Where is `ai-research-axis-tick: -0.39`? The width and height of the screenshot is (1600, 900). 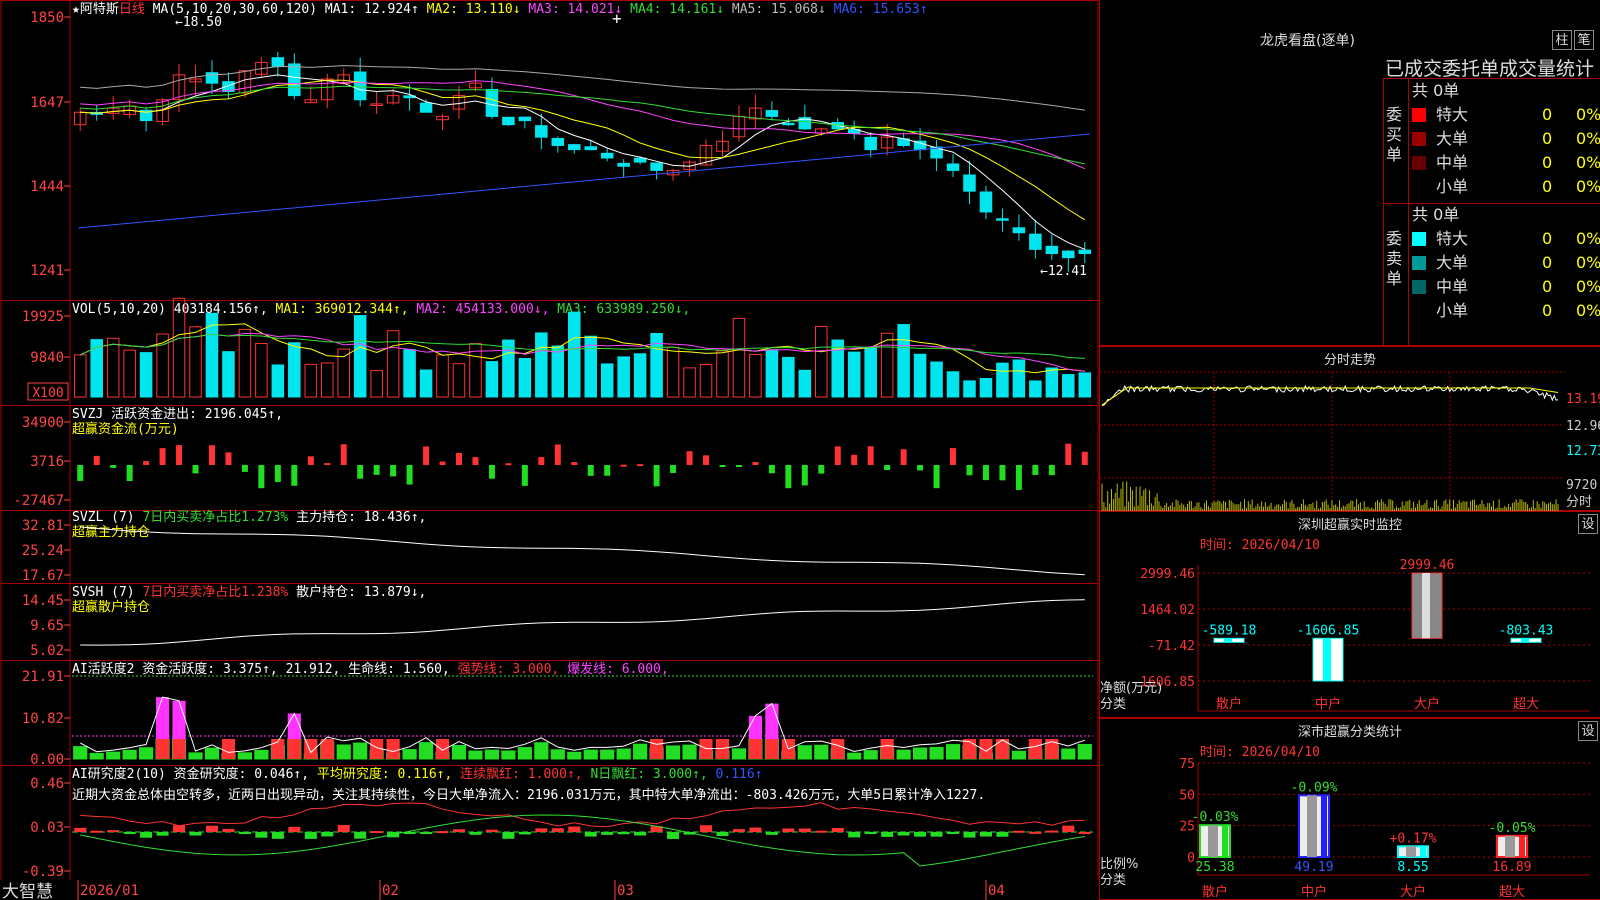 ai-research-axis-tick: -0.39 is located at coordinates (43, 872).